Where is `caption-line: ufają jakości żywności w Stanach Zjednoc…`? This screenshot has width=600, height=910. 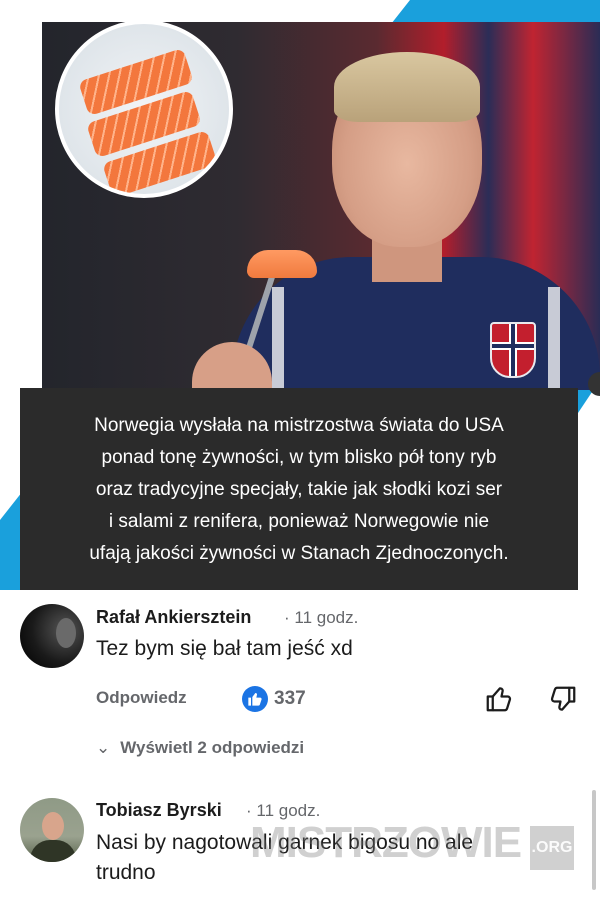
caption-line: ufają jakości żywności w Stanach Zjednoc… is located at coordinates (299, 553).